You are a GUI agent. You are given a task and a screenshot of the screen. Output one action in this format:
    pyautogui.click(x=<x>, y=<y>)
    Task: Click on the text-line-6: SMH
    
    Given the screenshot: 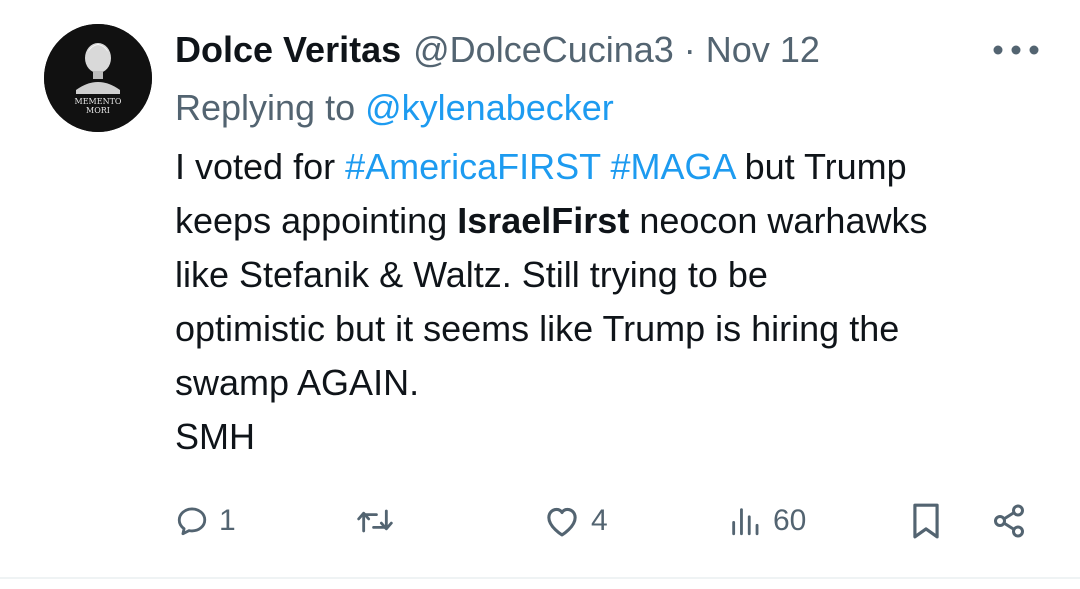 What is the action you would take?
    pyautogui.click(x=215, y=436)
    